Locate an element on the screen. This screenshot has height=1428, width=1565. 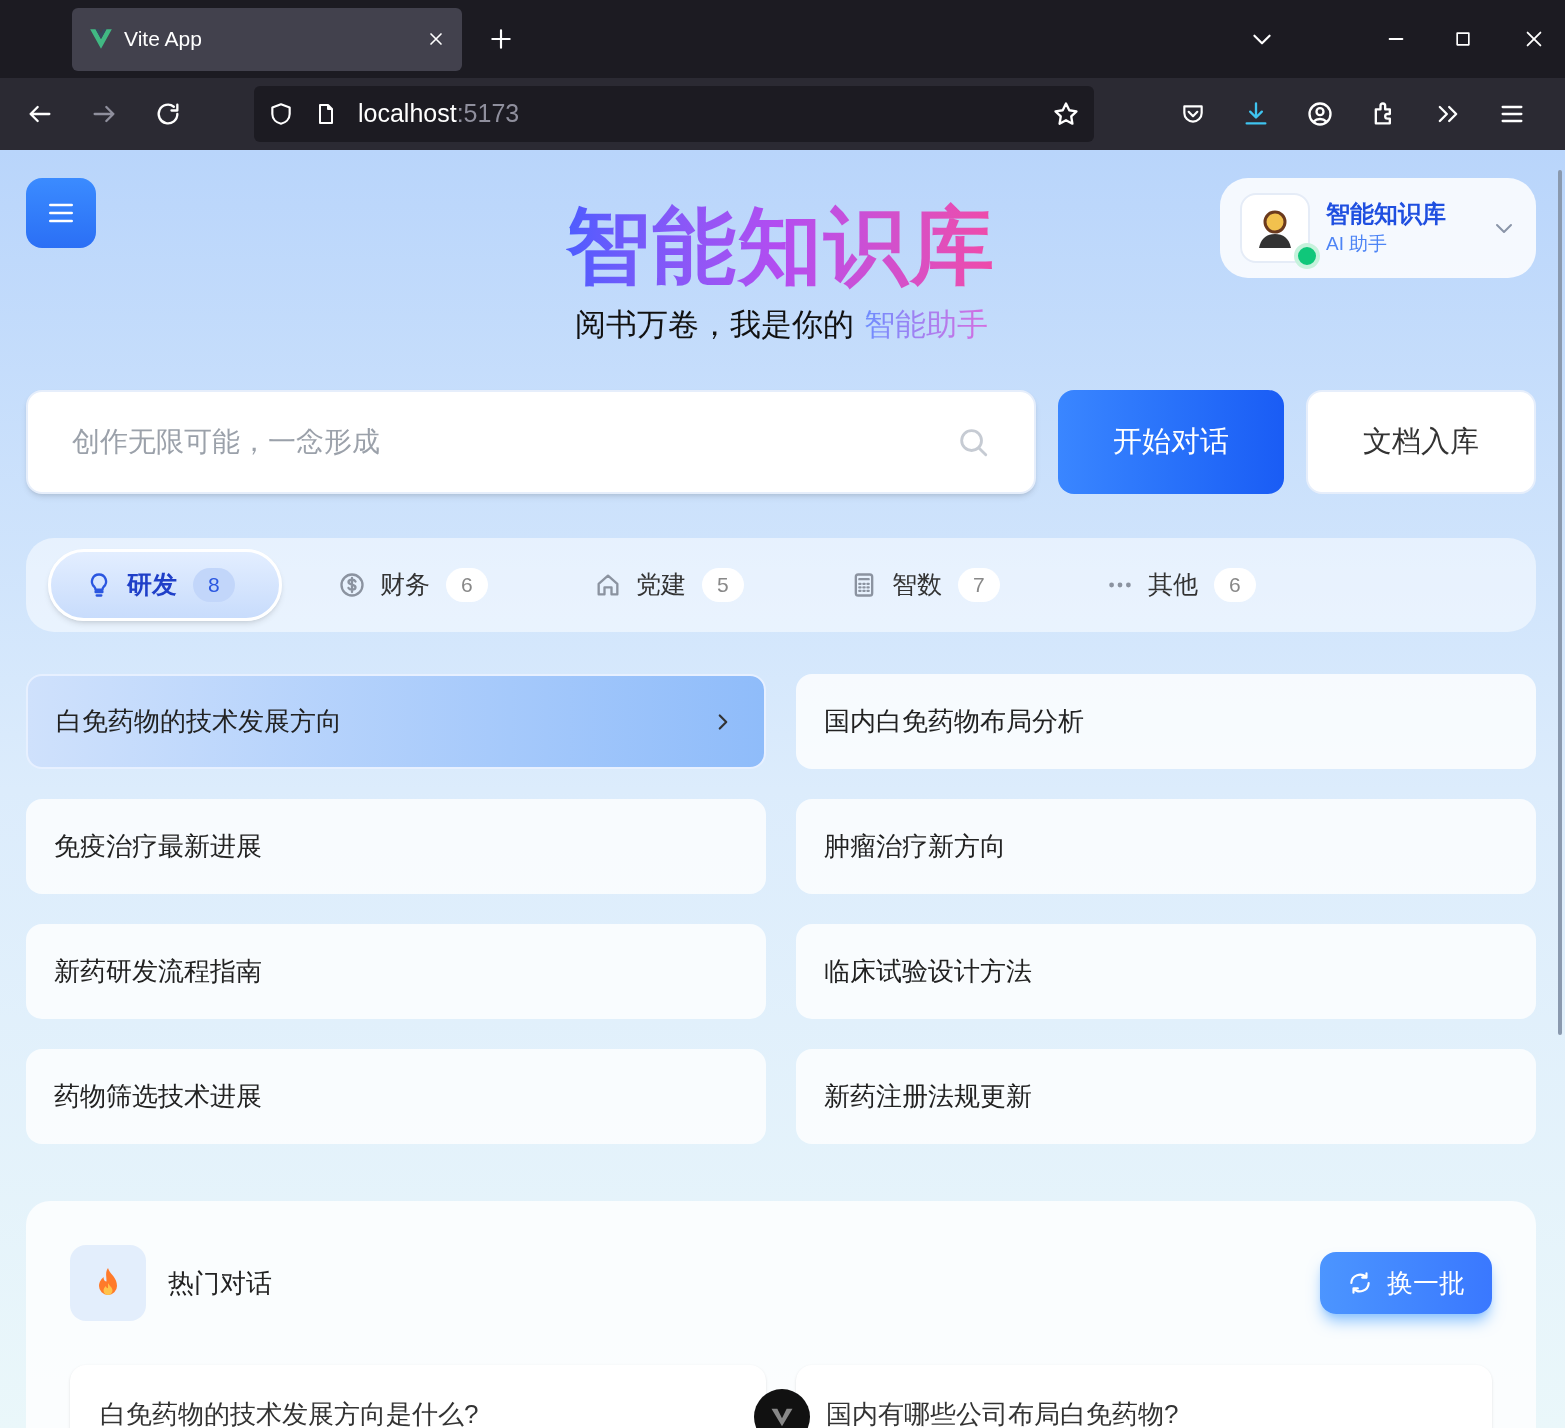
question-card: 免疫治疗最新进展 is located at coordinates (396, 846).